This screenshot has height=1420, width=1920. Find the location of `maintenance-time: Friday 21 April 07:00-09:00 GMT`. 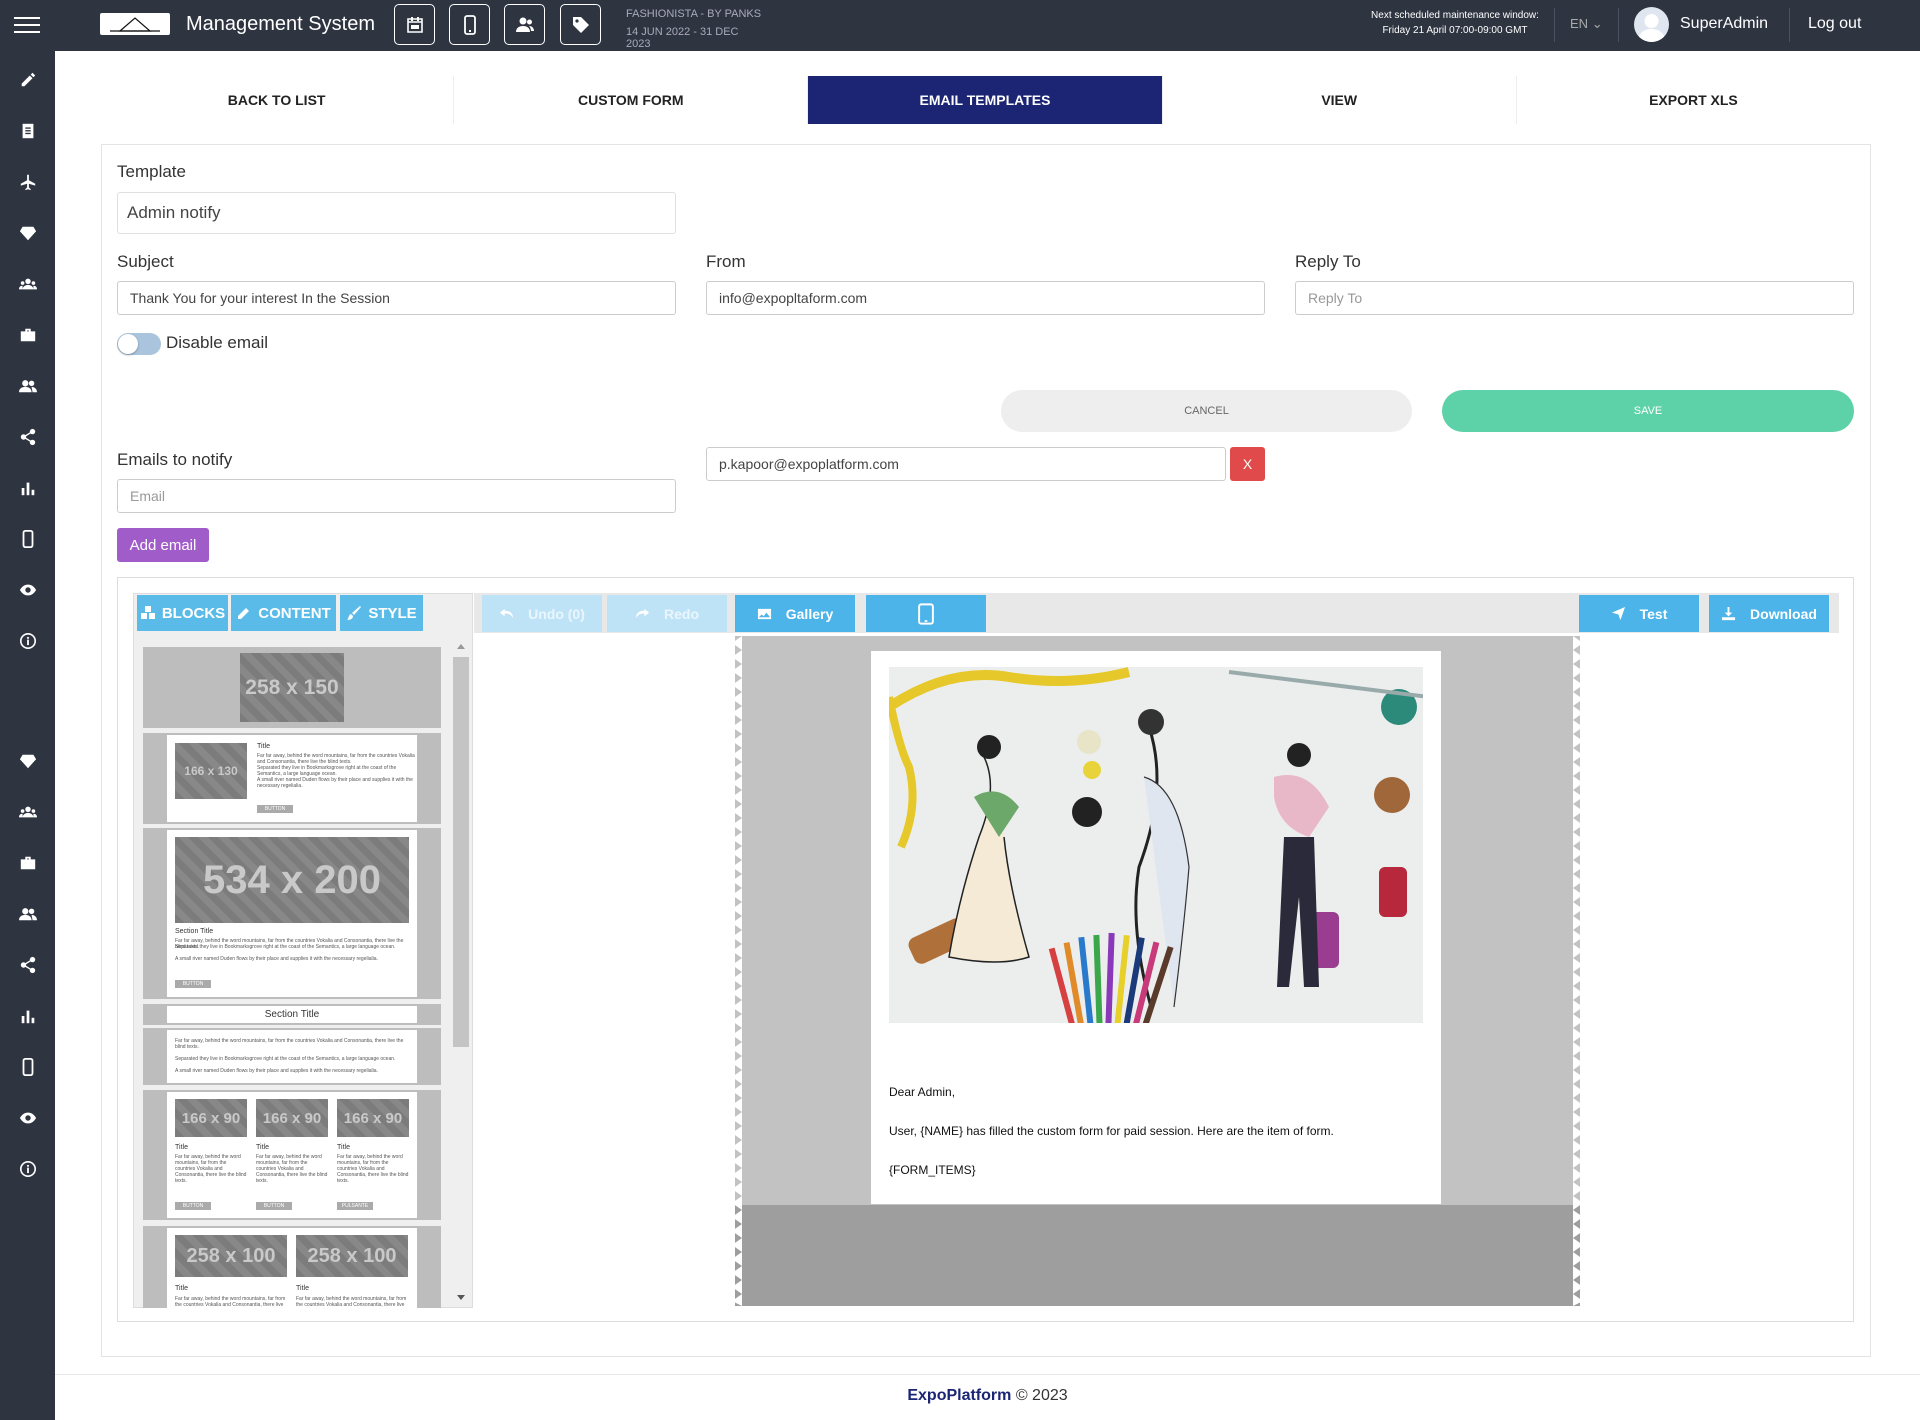

maintenance-time: Friday 21 April 07:00-09:00 GMT is located at coordinates (1455, 30).